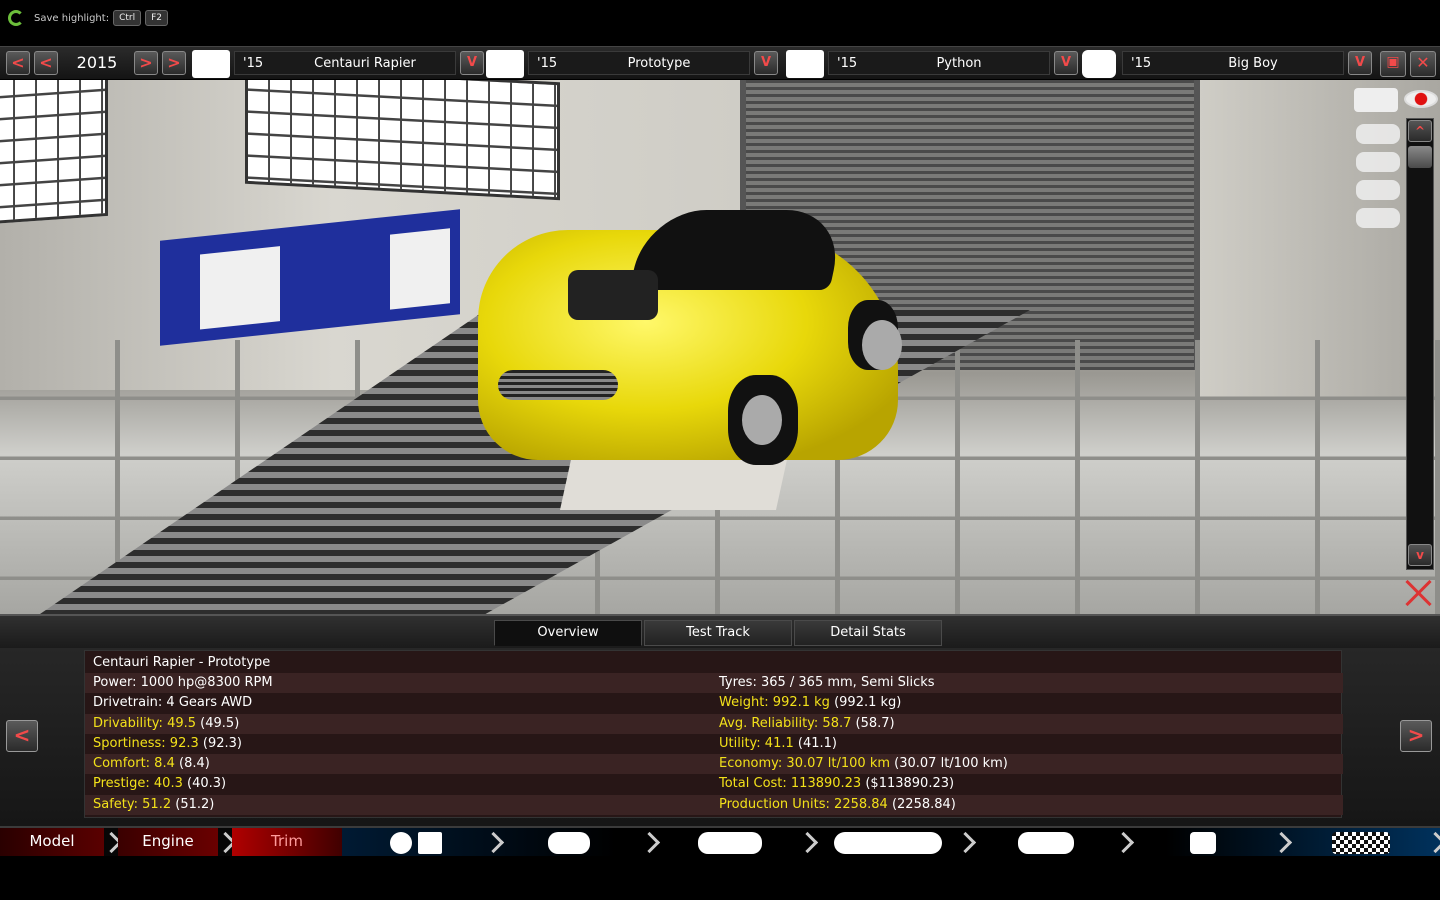 The width and height of the screenshot is (1440, 900). Describe the element at coordinates (714, 663) in the screenshot. I see `stats-row: Centauri Rapier - Prototype` at that location.